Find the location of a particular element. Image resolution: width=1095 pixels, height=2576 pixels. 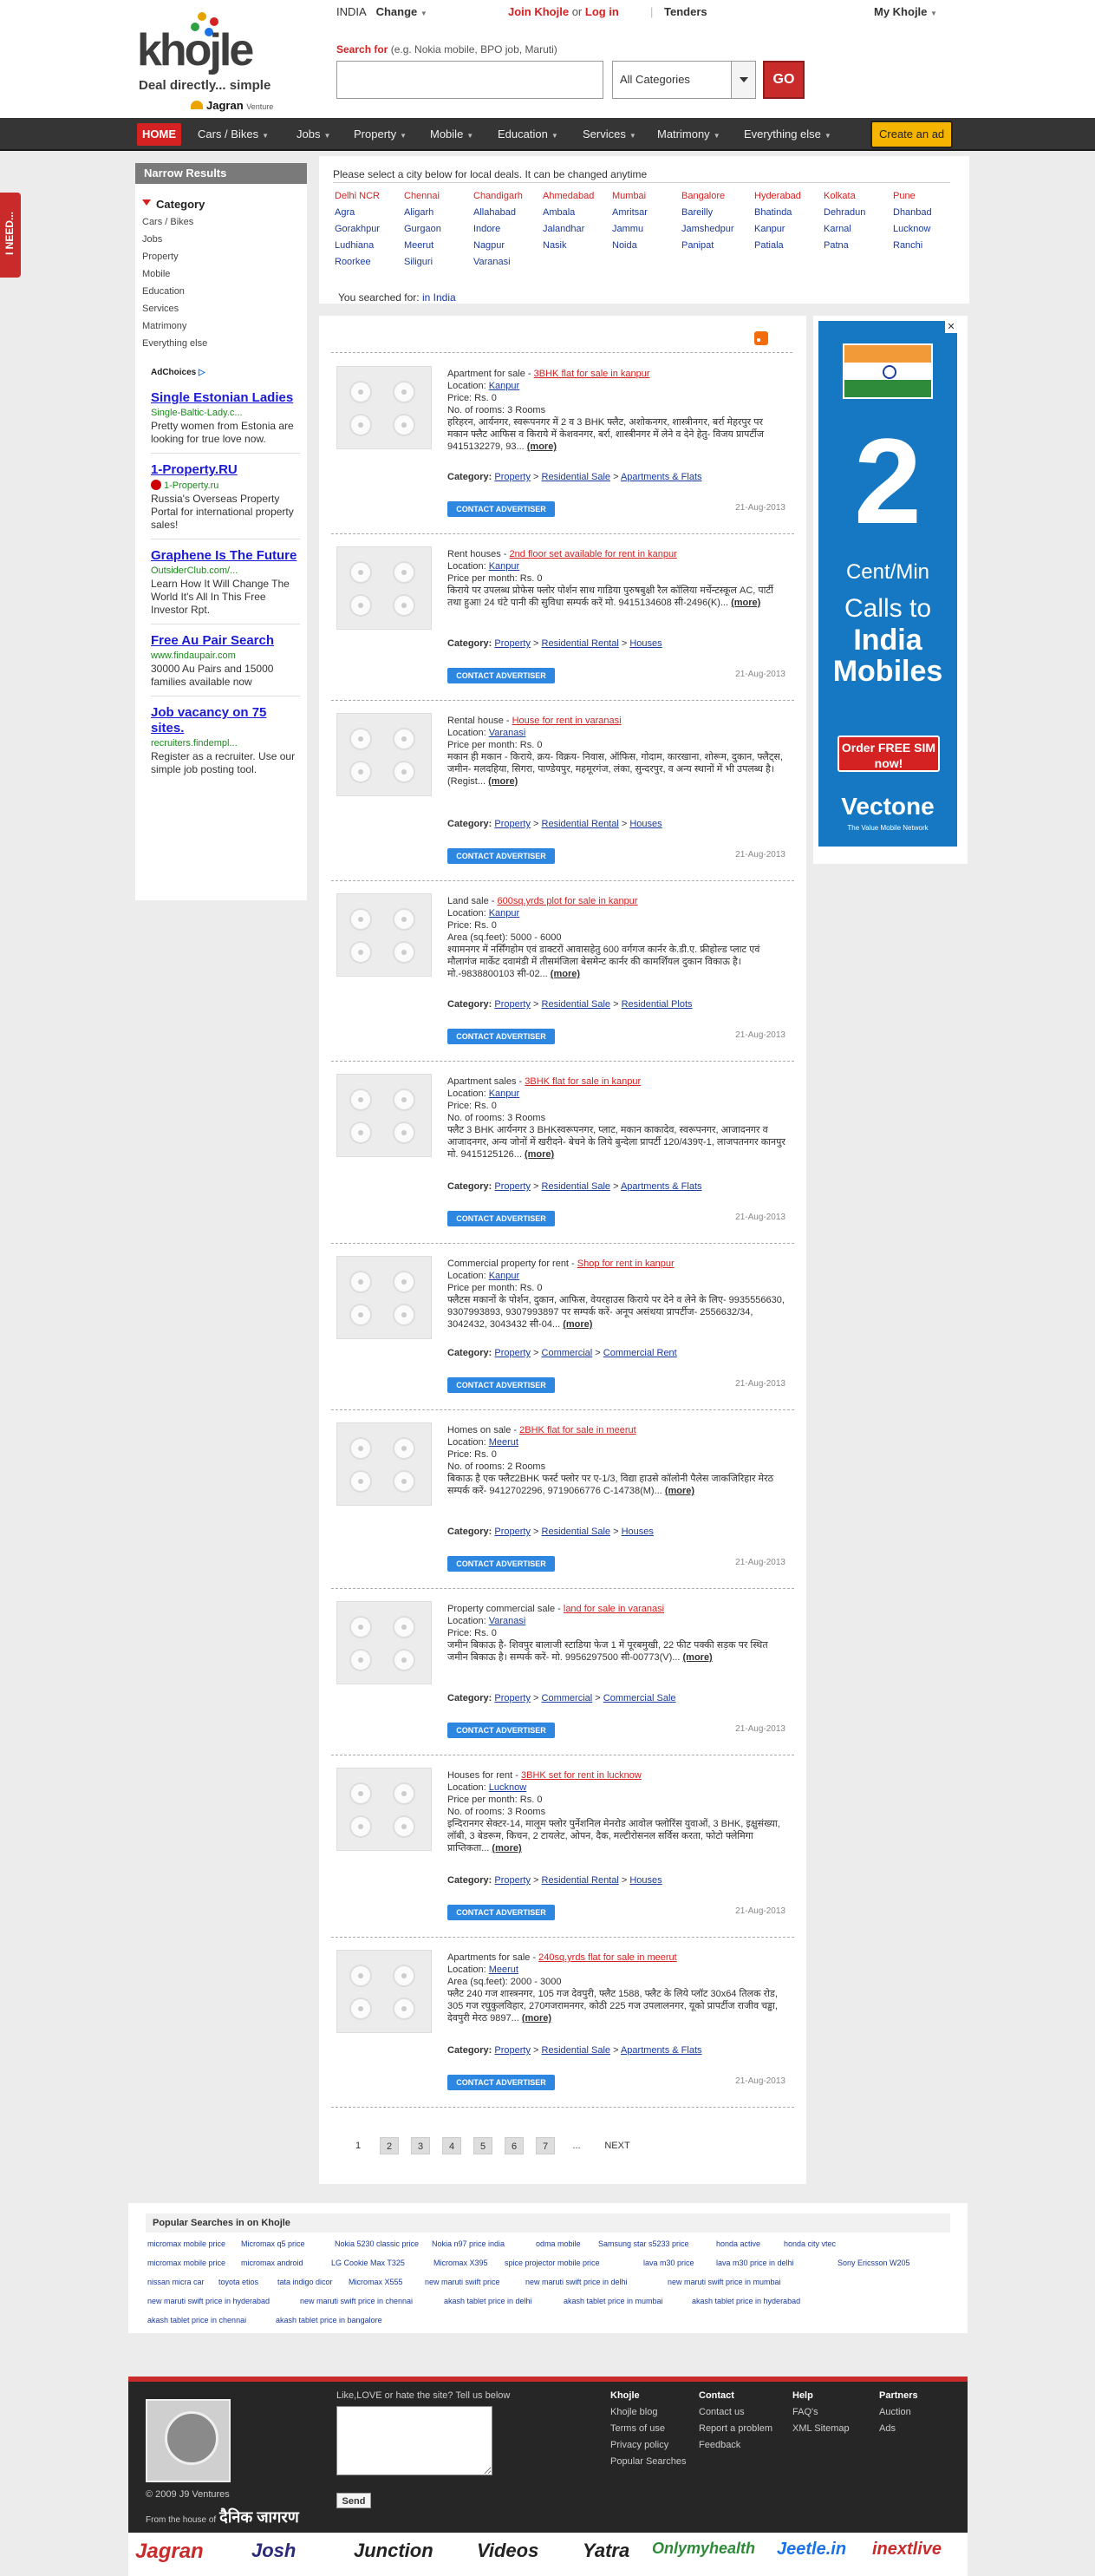

ad-title: Job vacancy on 75 sites. is located at coordinates (225, 720).